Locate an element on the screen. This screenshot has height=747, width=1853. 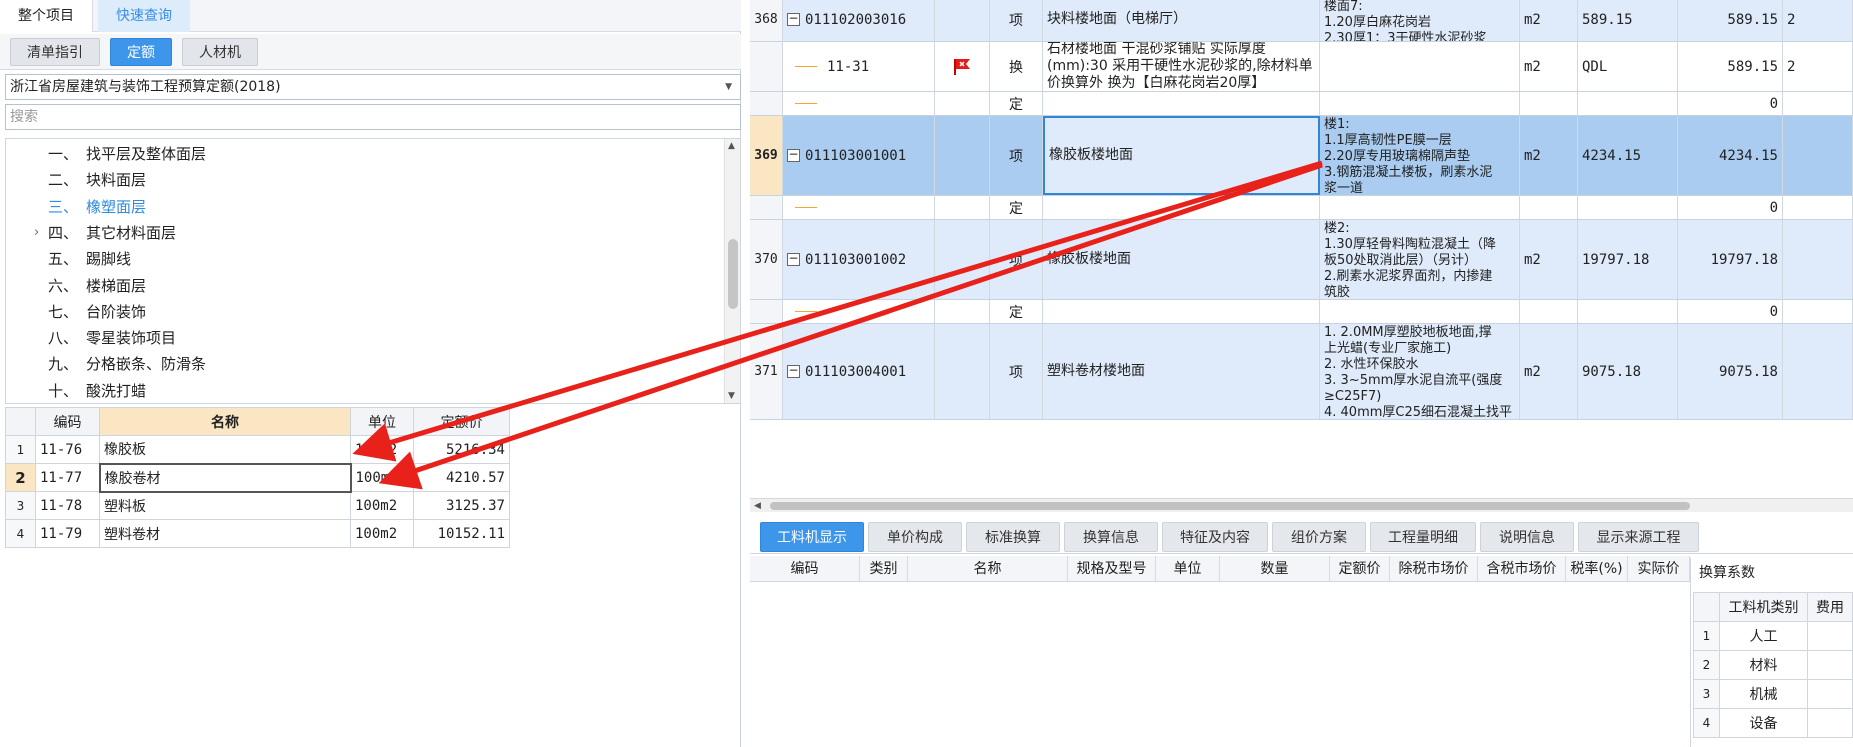
features-cell: 楼面7: 1.20厚白麻花岗岩 2.30厚1：3干硬性水泥砂浆 is located at coordinates (1420, 20).